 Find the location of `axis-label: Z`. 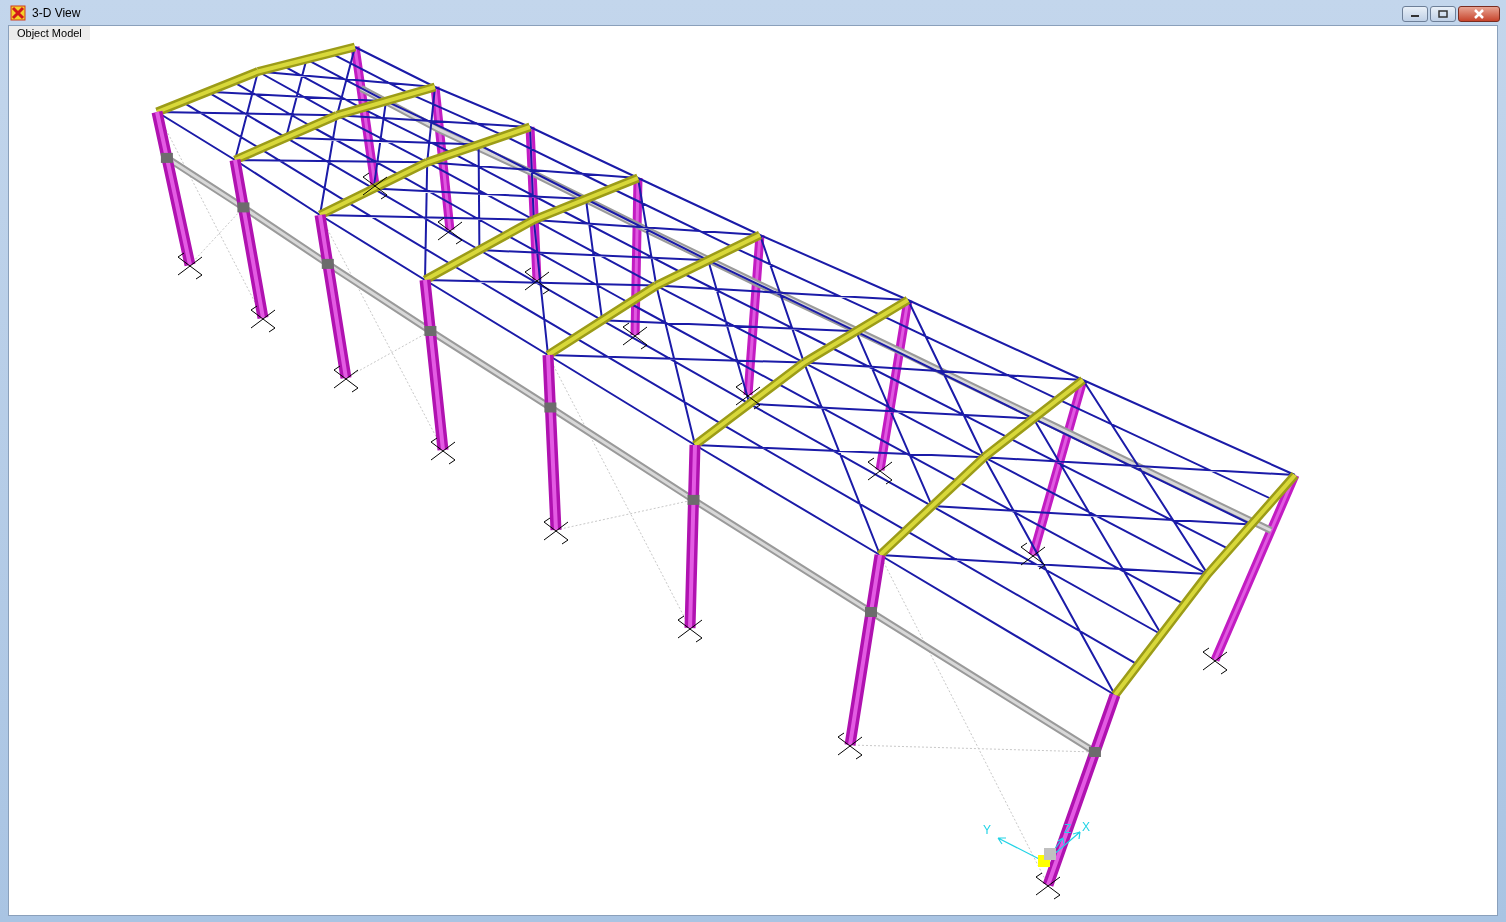

axis-label: Z is located at coordinates (1068, 829).